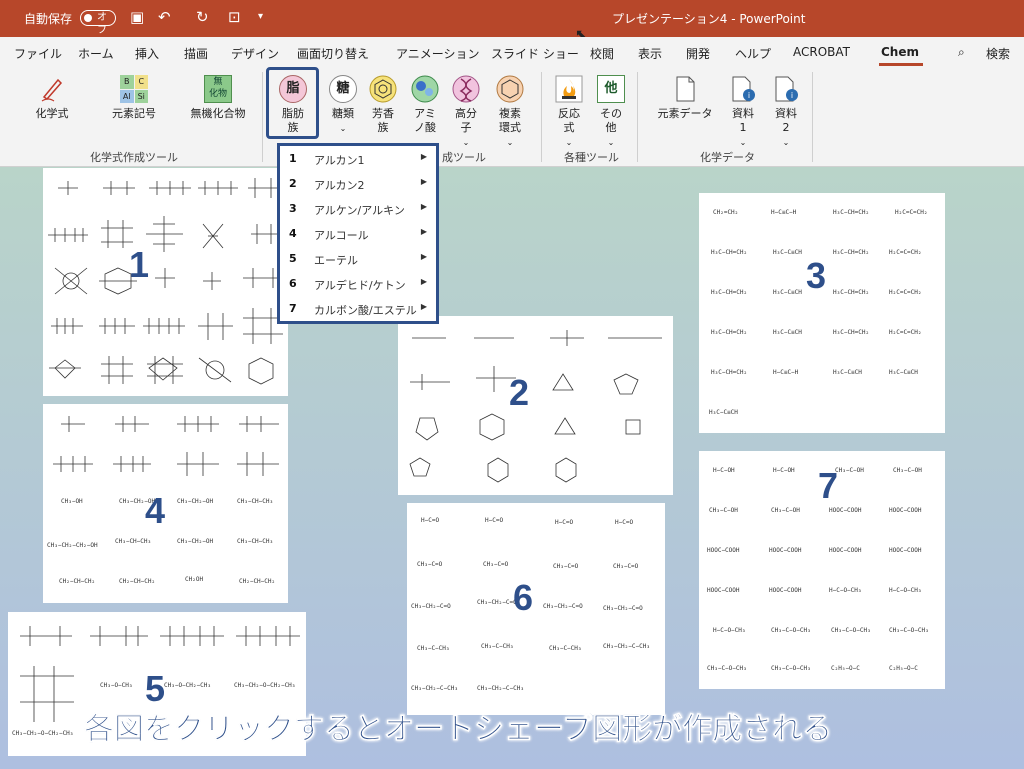 The width and height of the screenshot is (1024, 769). What do you see at coordinates (260, 17) in the screenshot?
I see `customize-qat-icon: ▾` at bounding box center [260, 17].